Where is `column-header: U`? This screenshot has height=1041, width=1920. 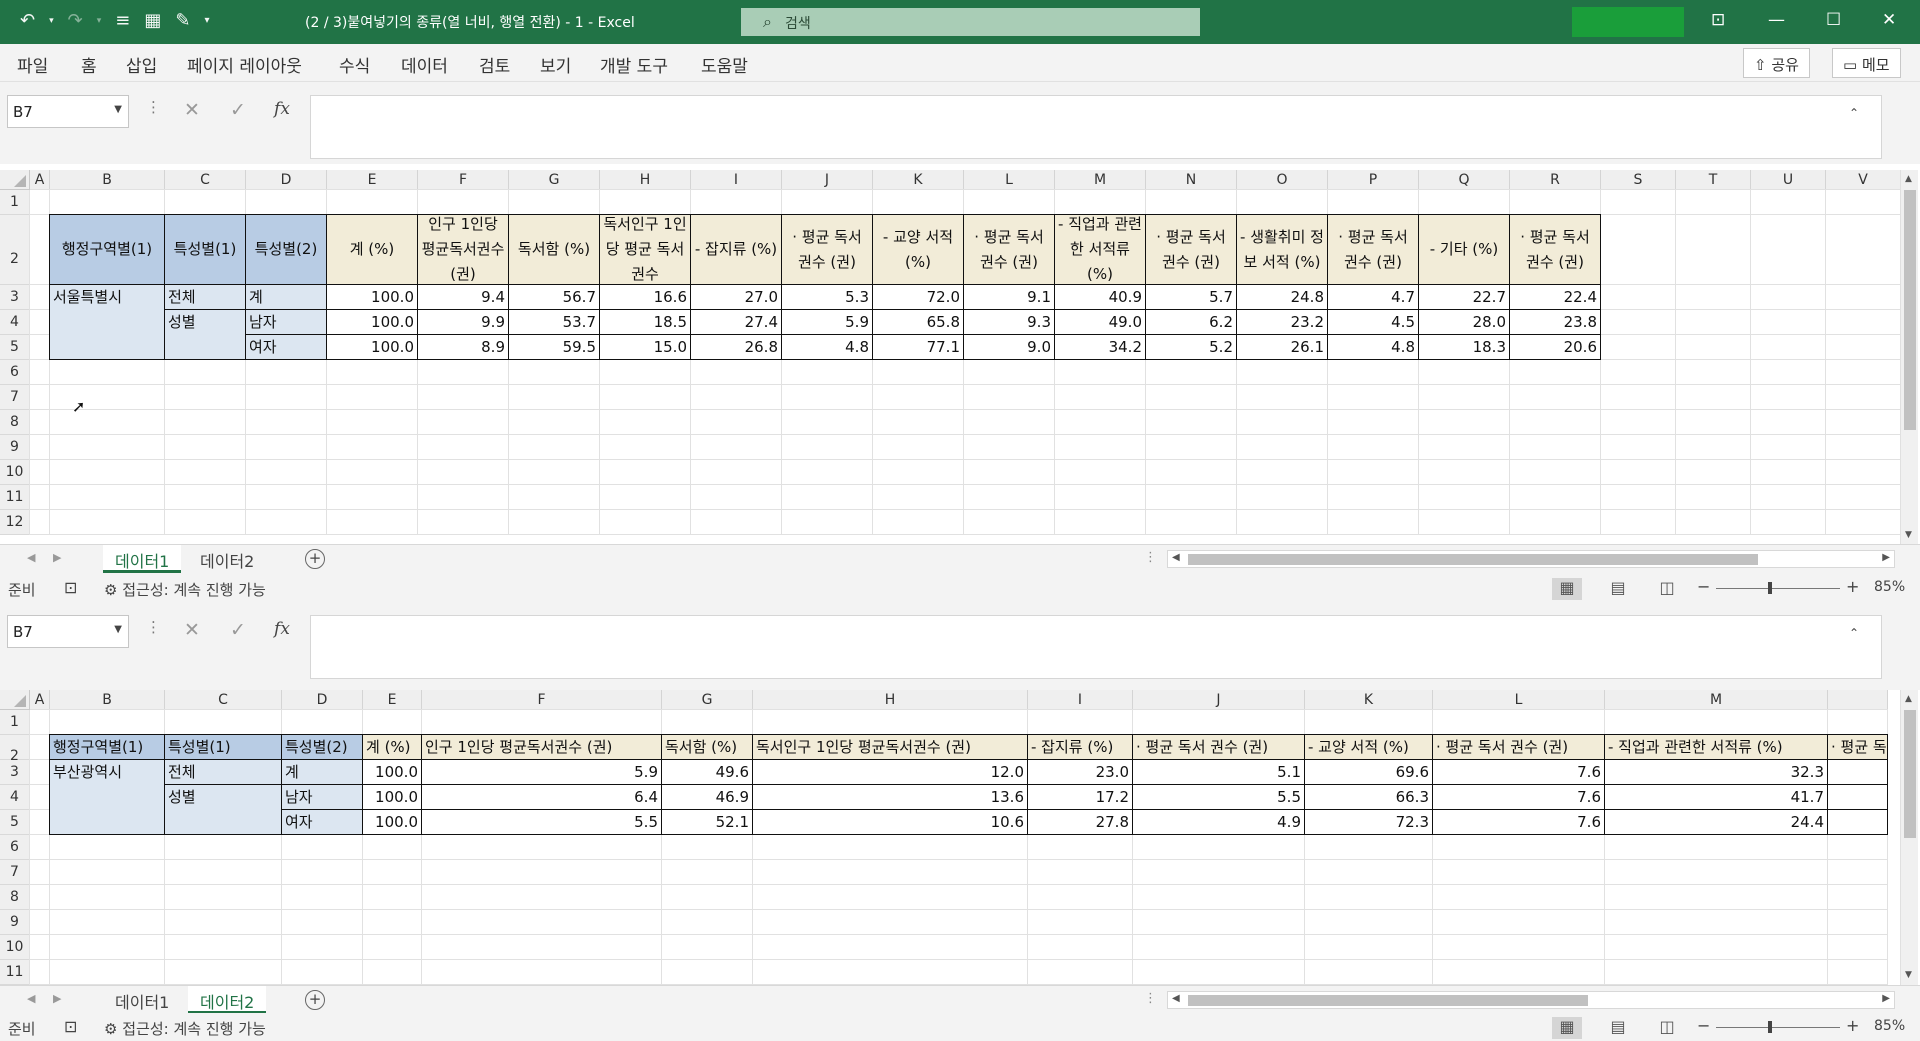 column-header: U is located at coordinates (1788, 180).